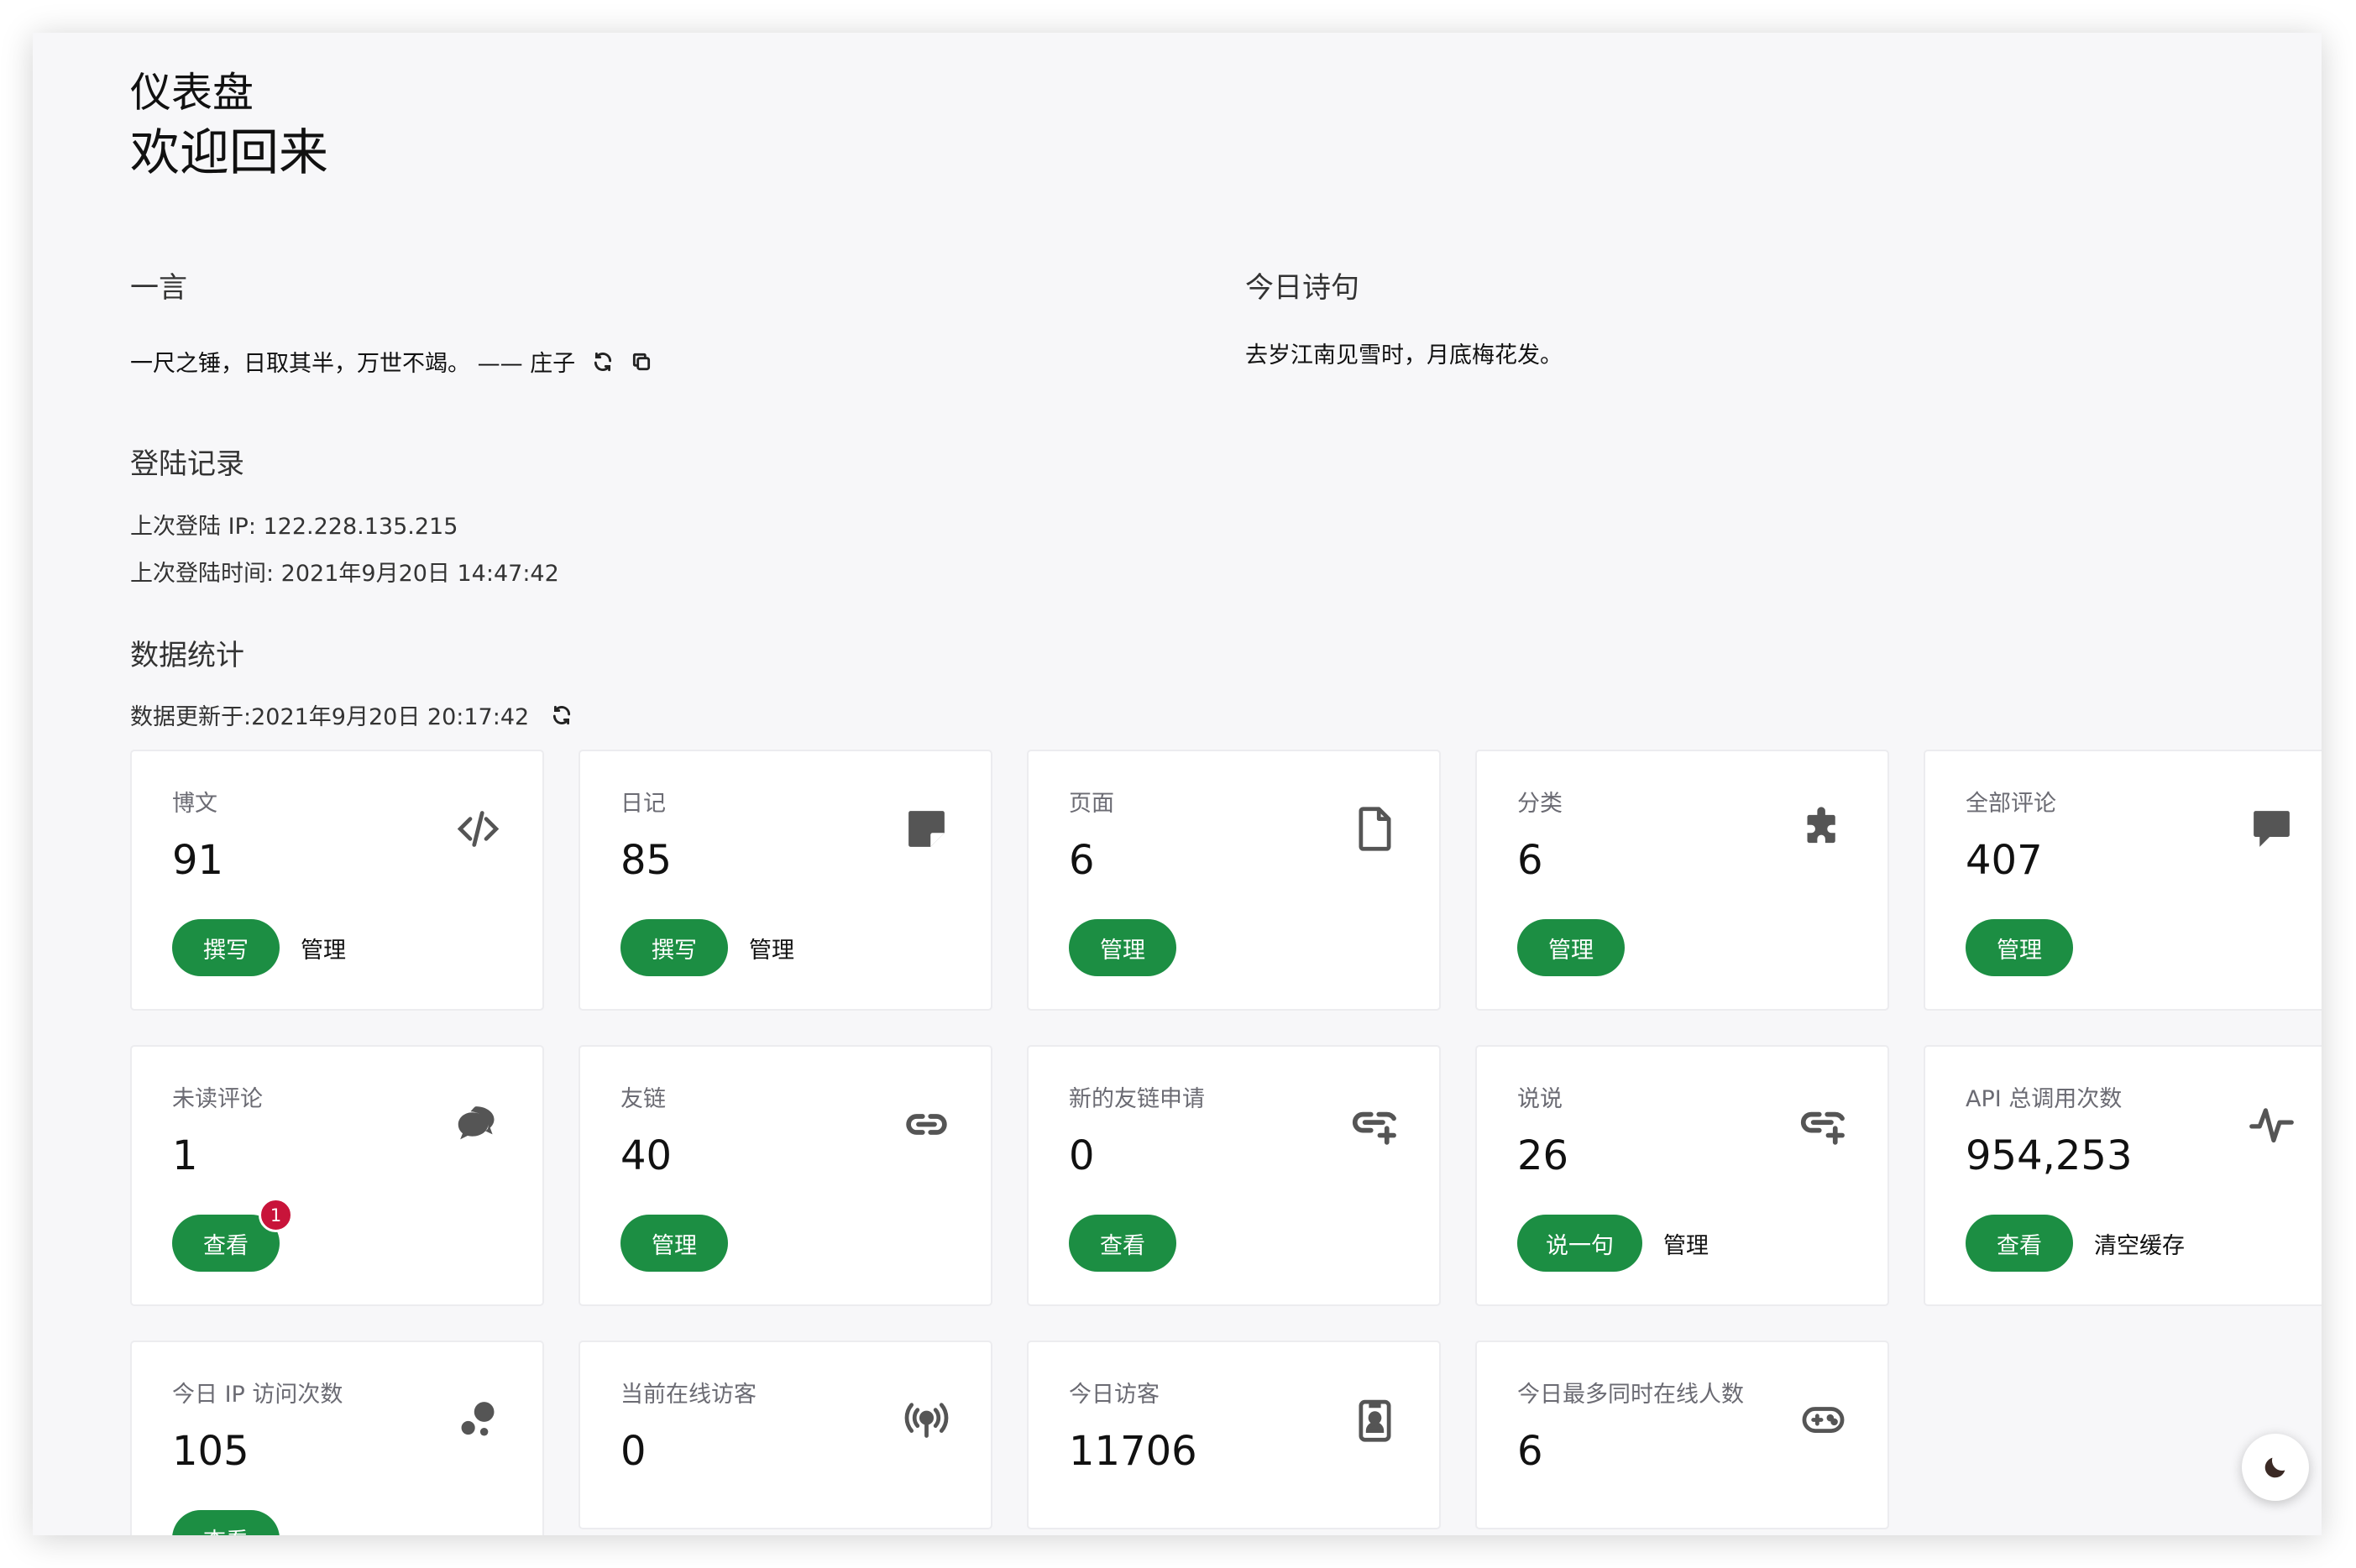 The height and width of the screenshot is (1568, 2356). I want to click on clear-cache-link: 清空缓存, so click(2139, 1243).